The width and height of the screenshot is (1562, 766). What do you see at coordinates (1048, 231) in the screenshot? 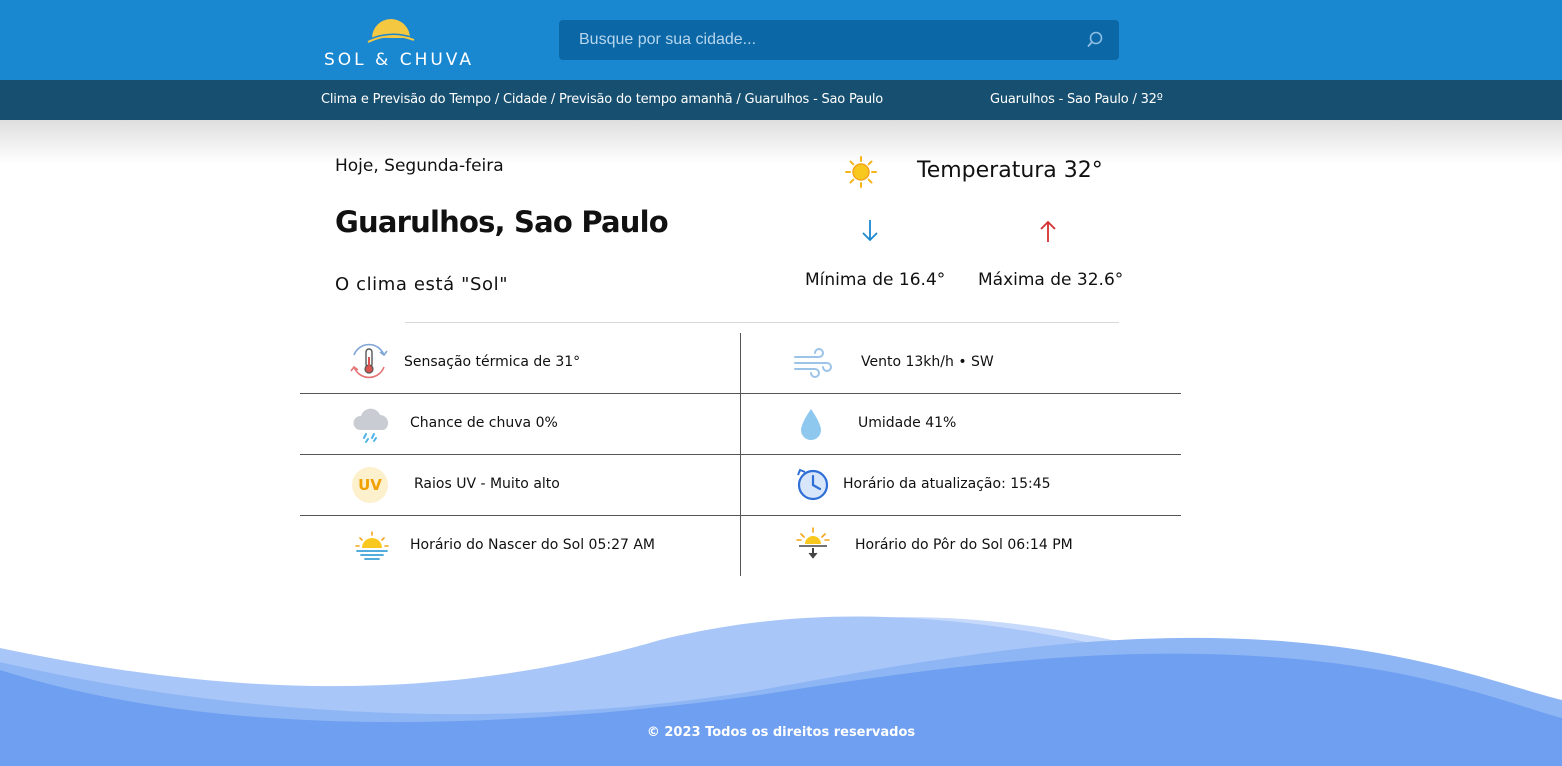
I see `arrow-up-icon` at bounding box center [1048, 231].